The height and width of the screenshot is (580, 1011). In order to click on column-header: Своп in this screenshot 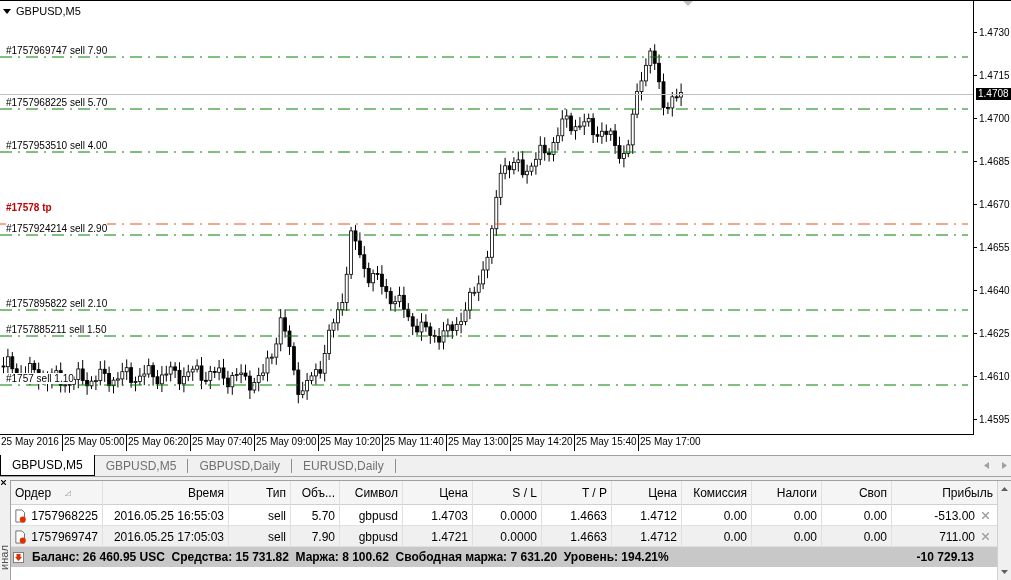, I will do `click(872, 493)`.